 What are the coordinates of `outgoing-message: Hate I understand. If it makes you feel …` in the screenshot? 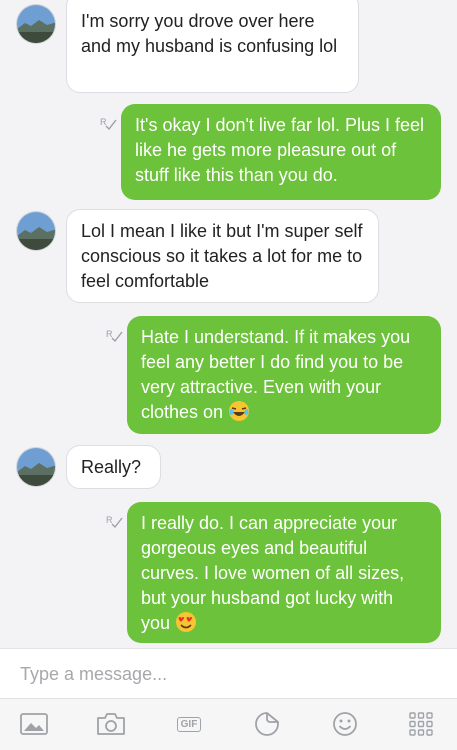 It's located at (284, 375).